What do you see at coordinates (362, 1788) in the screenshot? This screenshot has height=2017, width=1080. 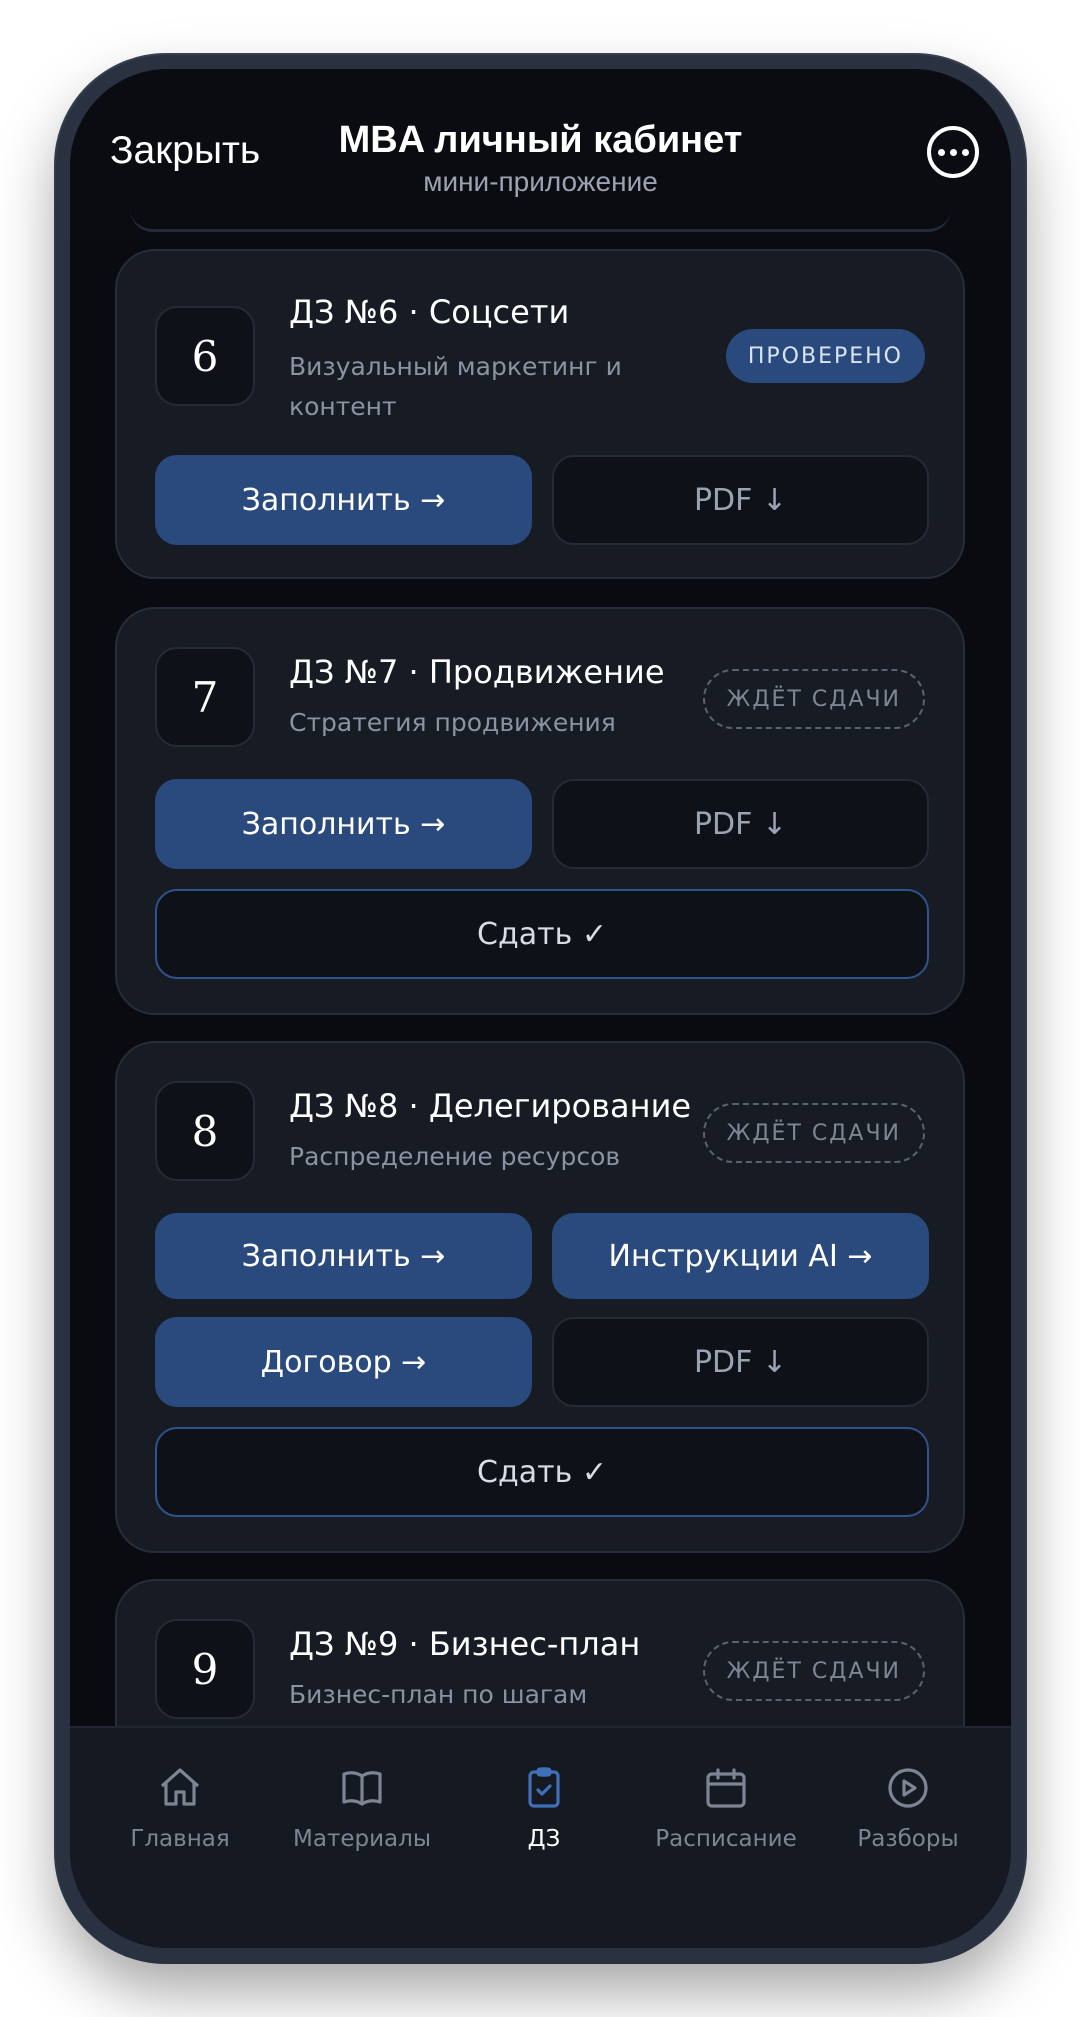 I see `book-icon` at bounding box center [362, 1788].